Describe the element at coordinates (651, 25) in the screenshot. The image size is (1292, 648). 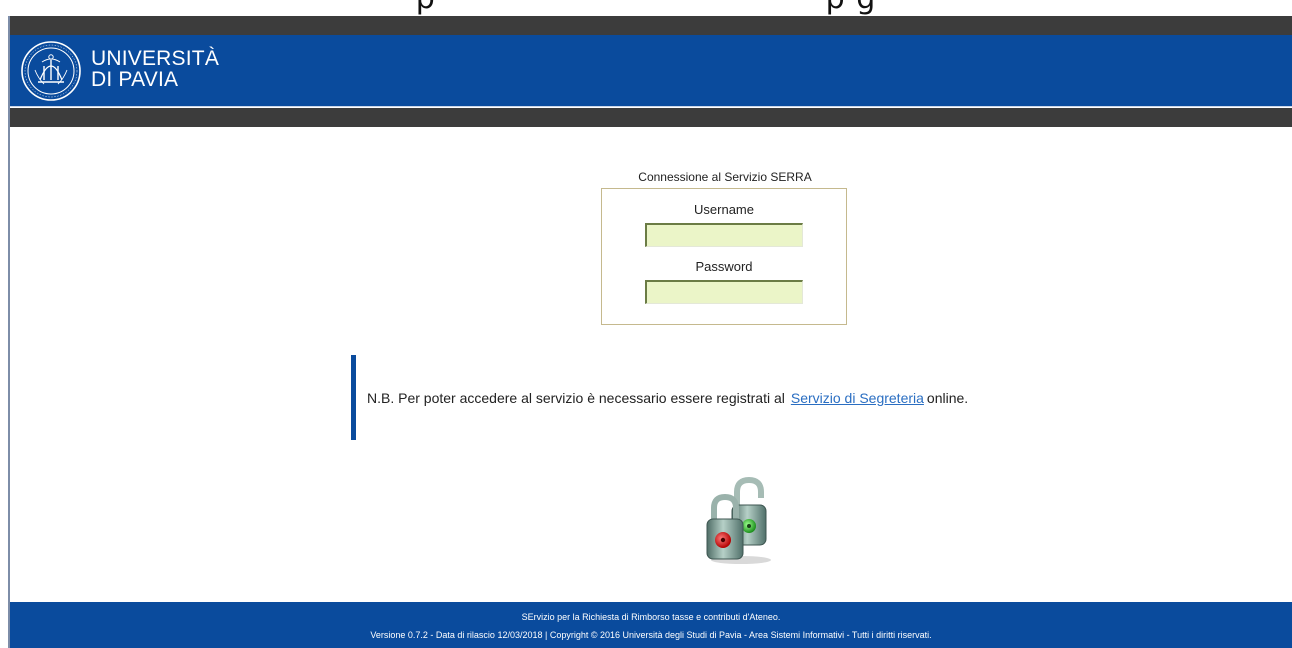
I see `top-dark-strip` at that location.